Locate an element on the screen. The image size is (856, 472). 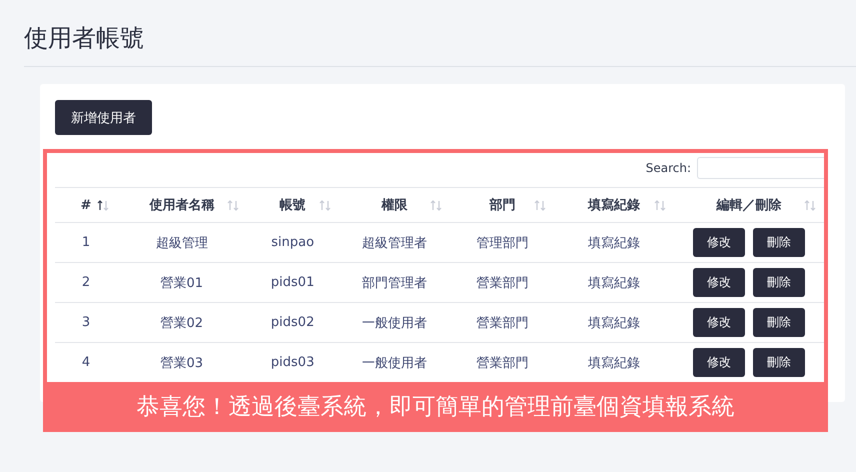
column-header: 部門 is located at coordinates (502, 205).